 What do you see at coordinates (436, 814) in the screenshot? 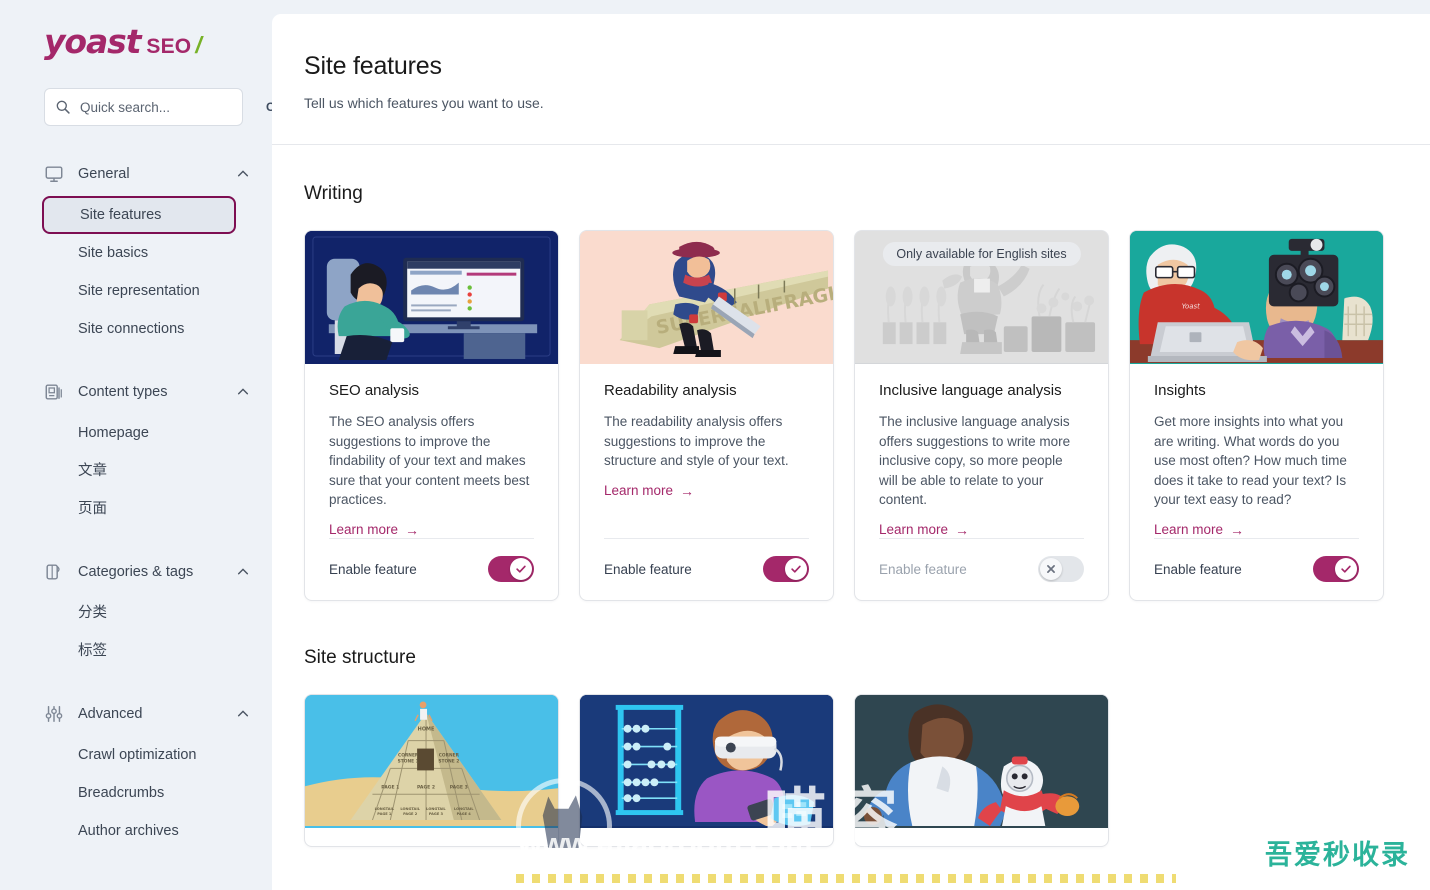
I see `svg-text: PAGE 3` at bounding box center [436, 814].